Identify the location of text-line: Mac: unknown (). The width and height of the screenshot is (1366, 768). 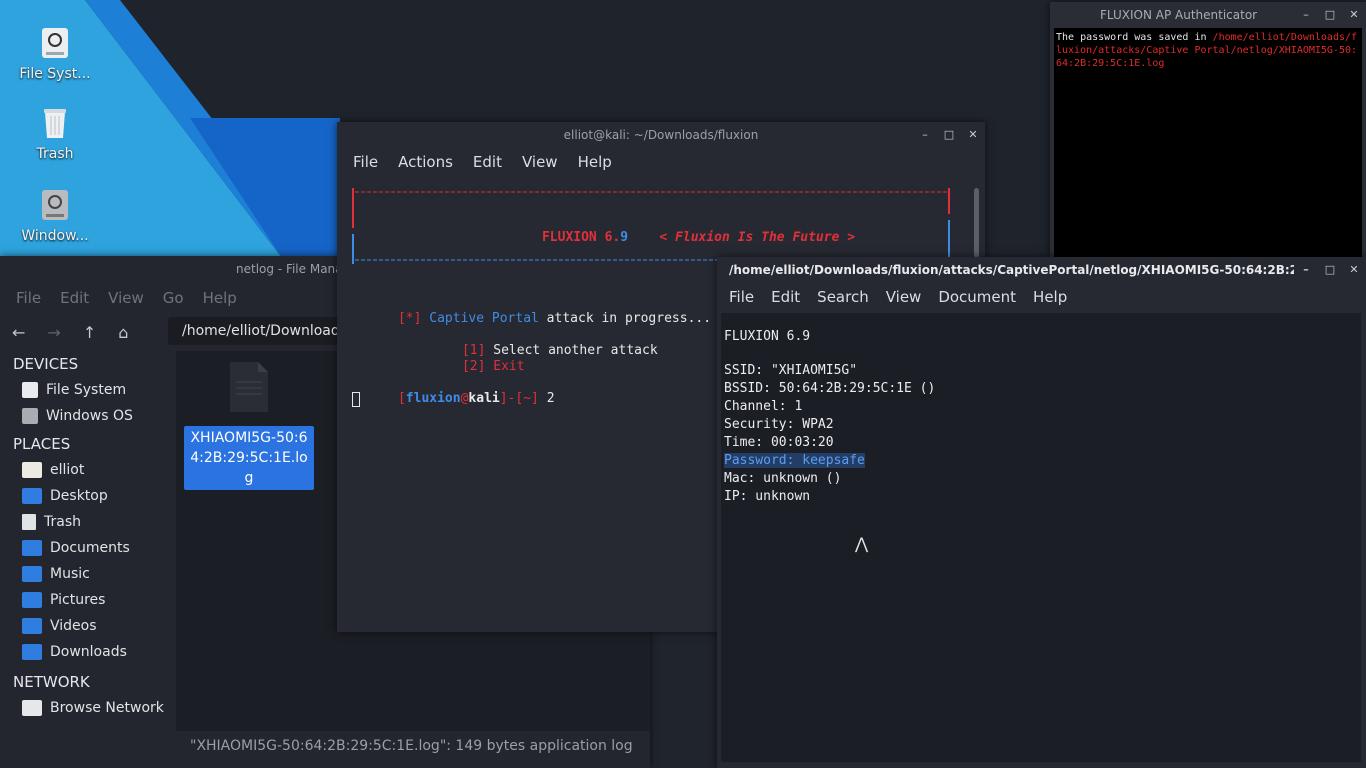
(783, 478).